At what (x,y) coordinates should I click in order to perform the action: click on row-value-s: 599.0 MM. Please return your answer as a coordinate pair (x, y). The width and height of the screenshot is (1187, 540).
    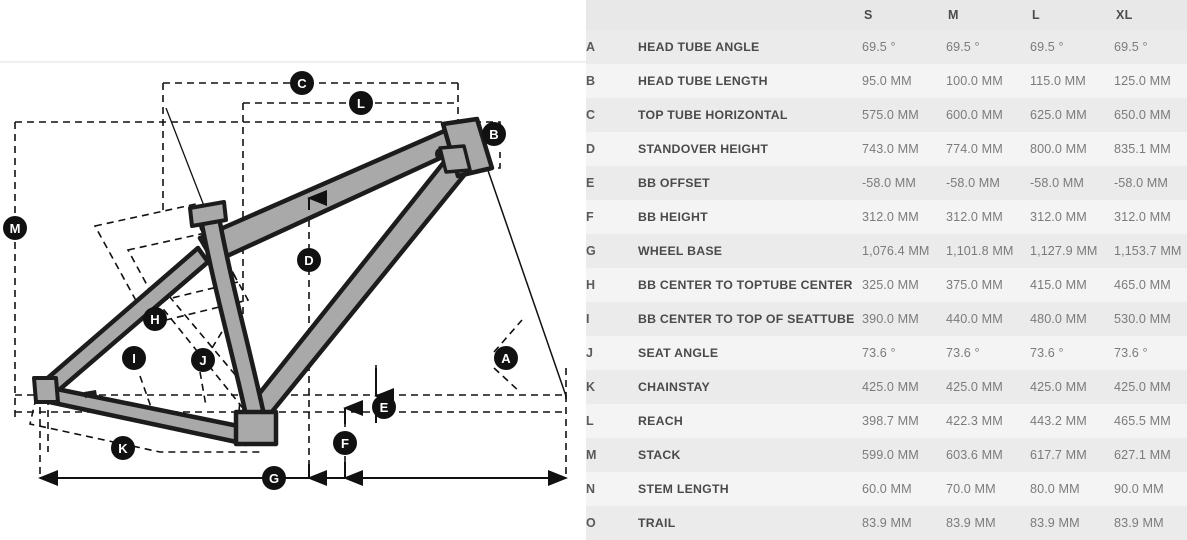
    Looking at the image, I should click on (890, 455).